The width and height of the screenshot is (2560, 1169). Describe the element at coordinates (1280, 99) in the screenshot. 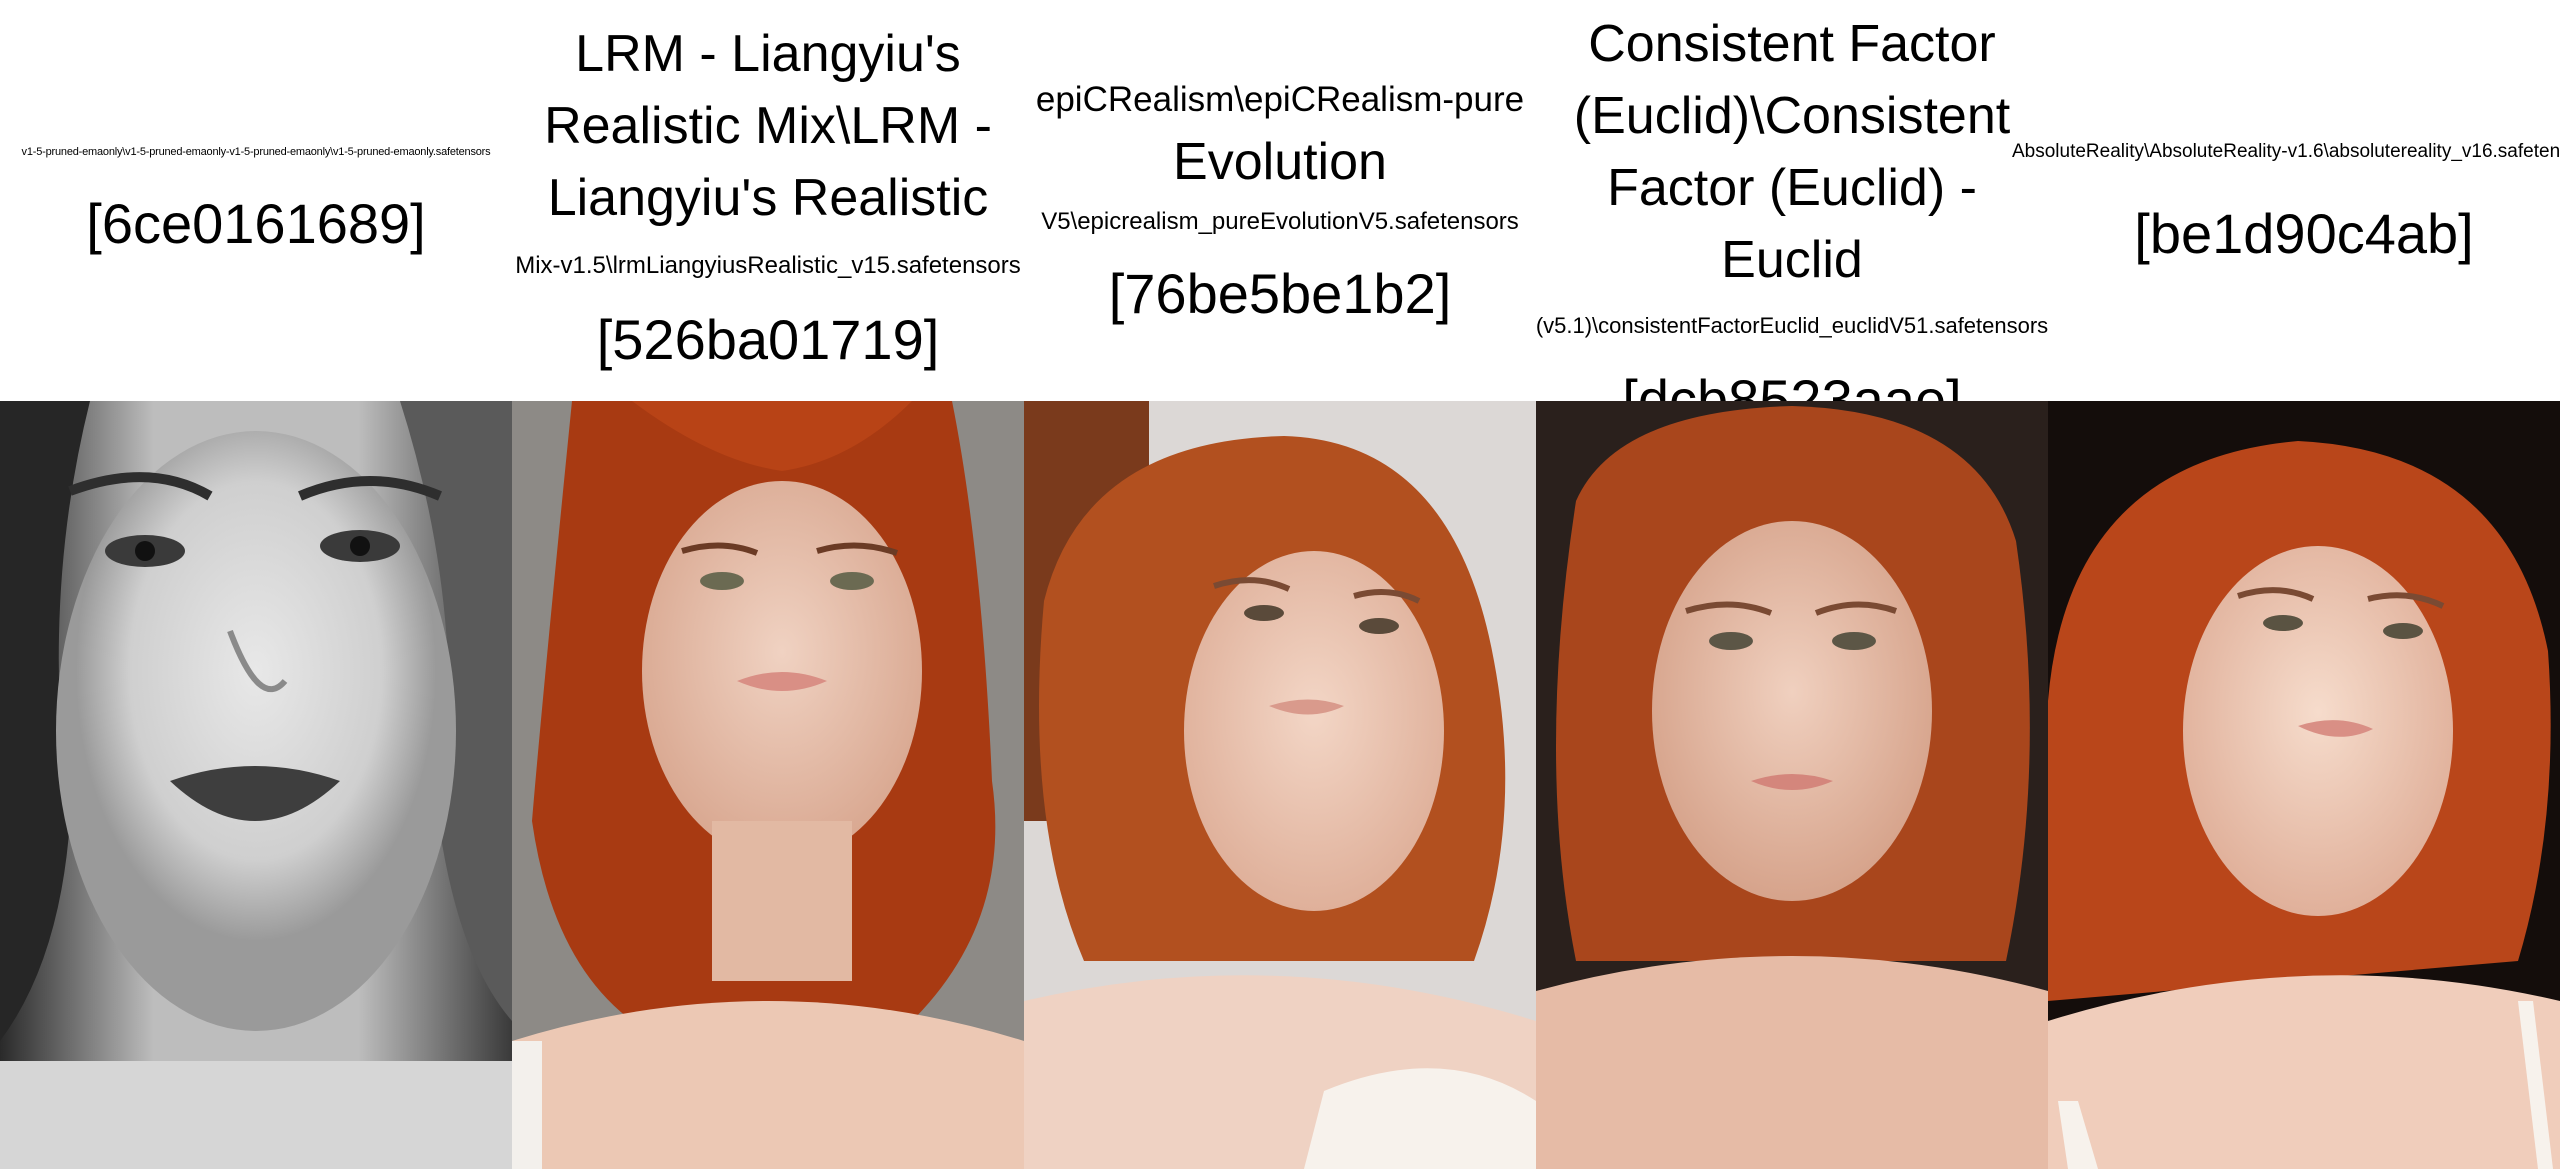

I see `model-name-label: epiCRealism\epiCRealism-pure` at that location.